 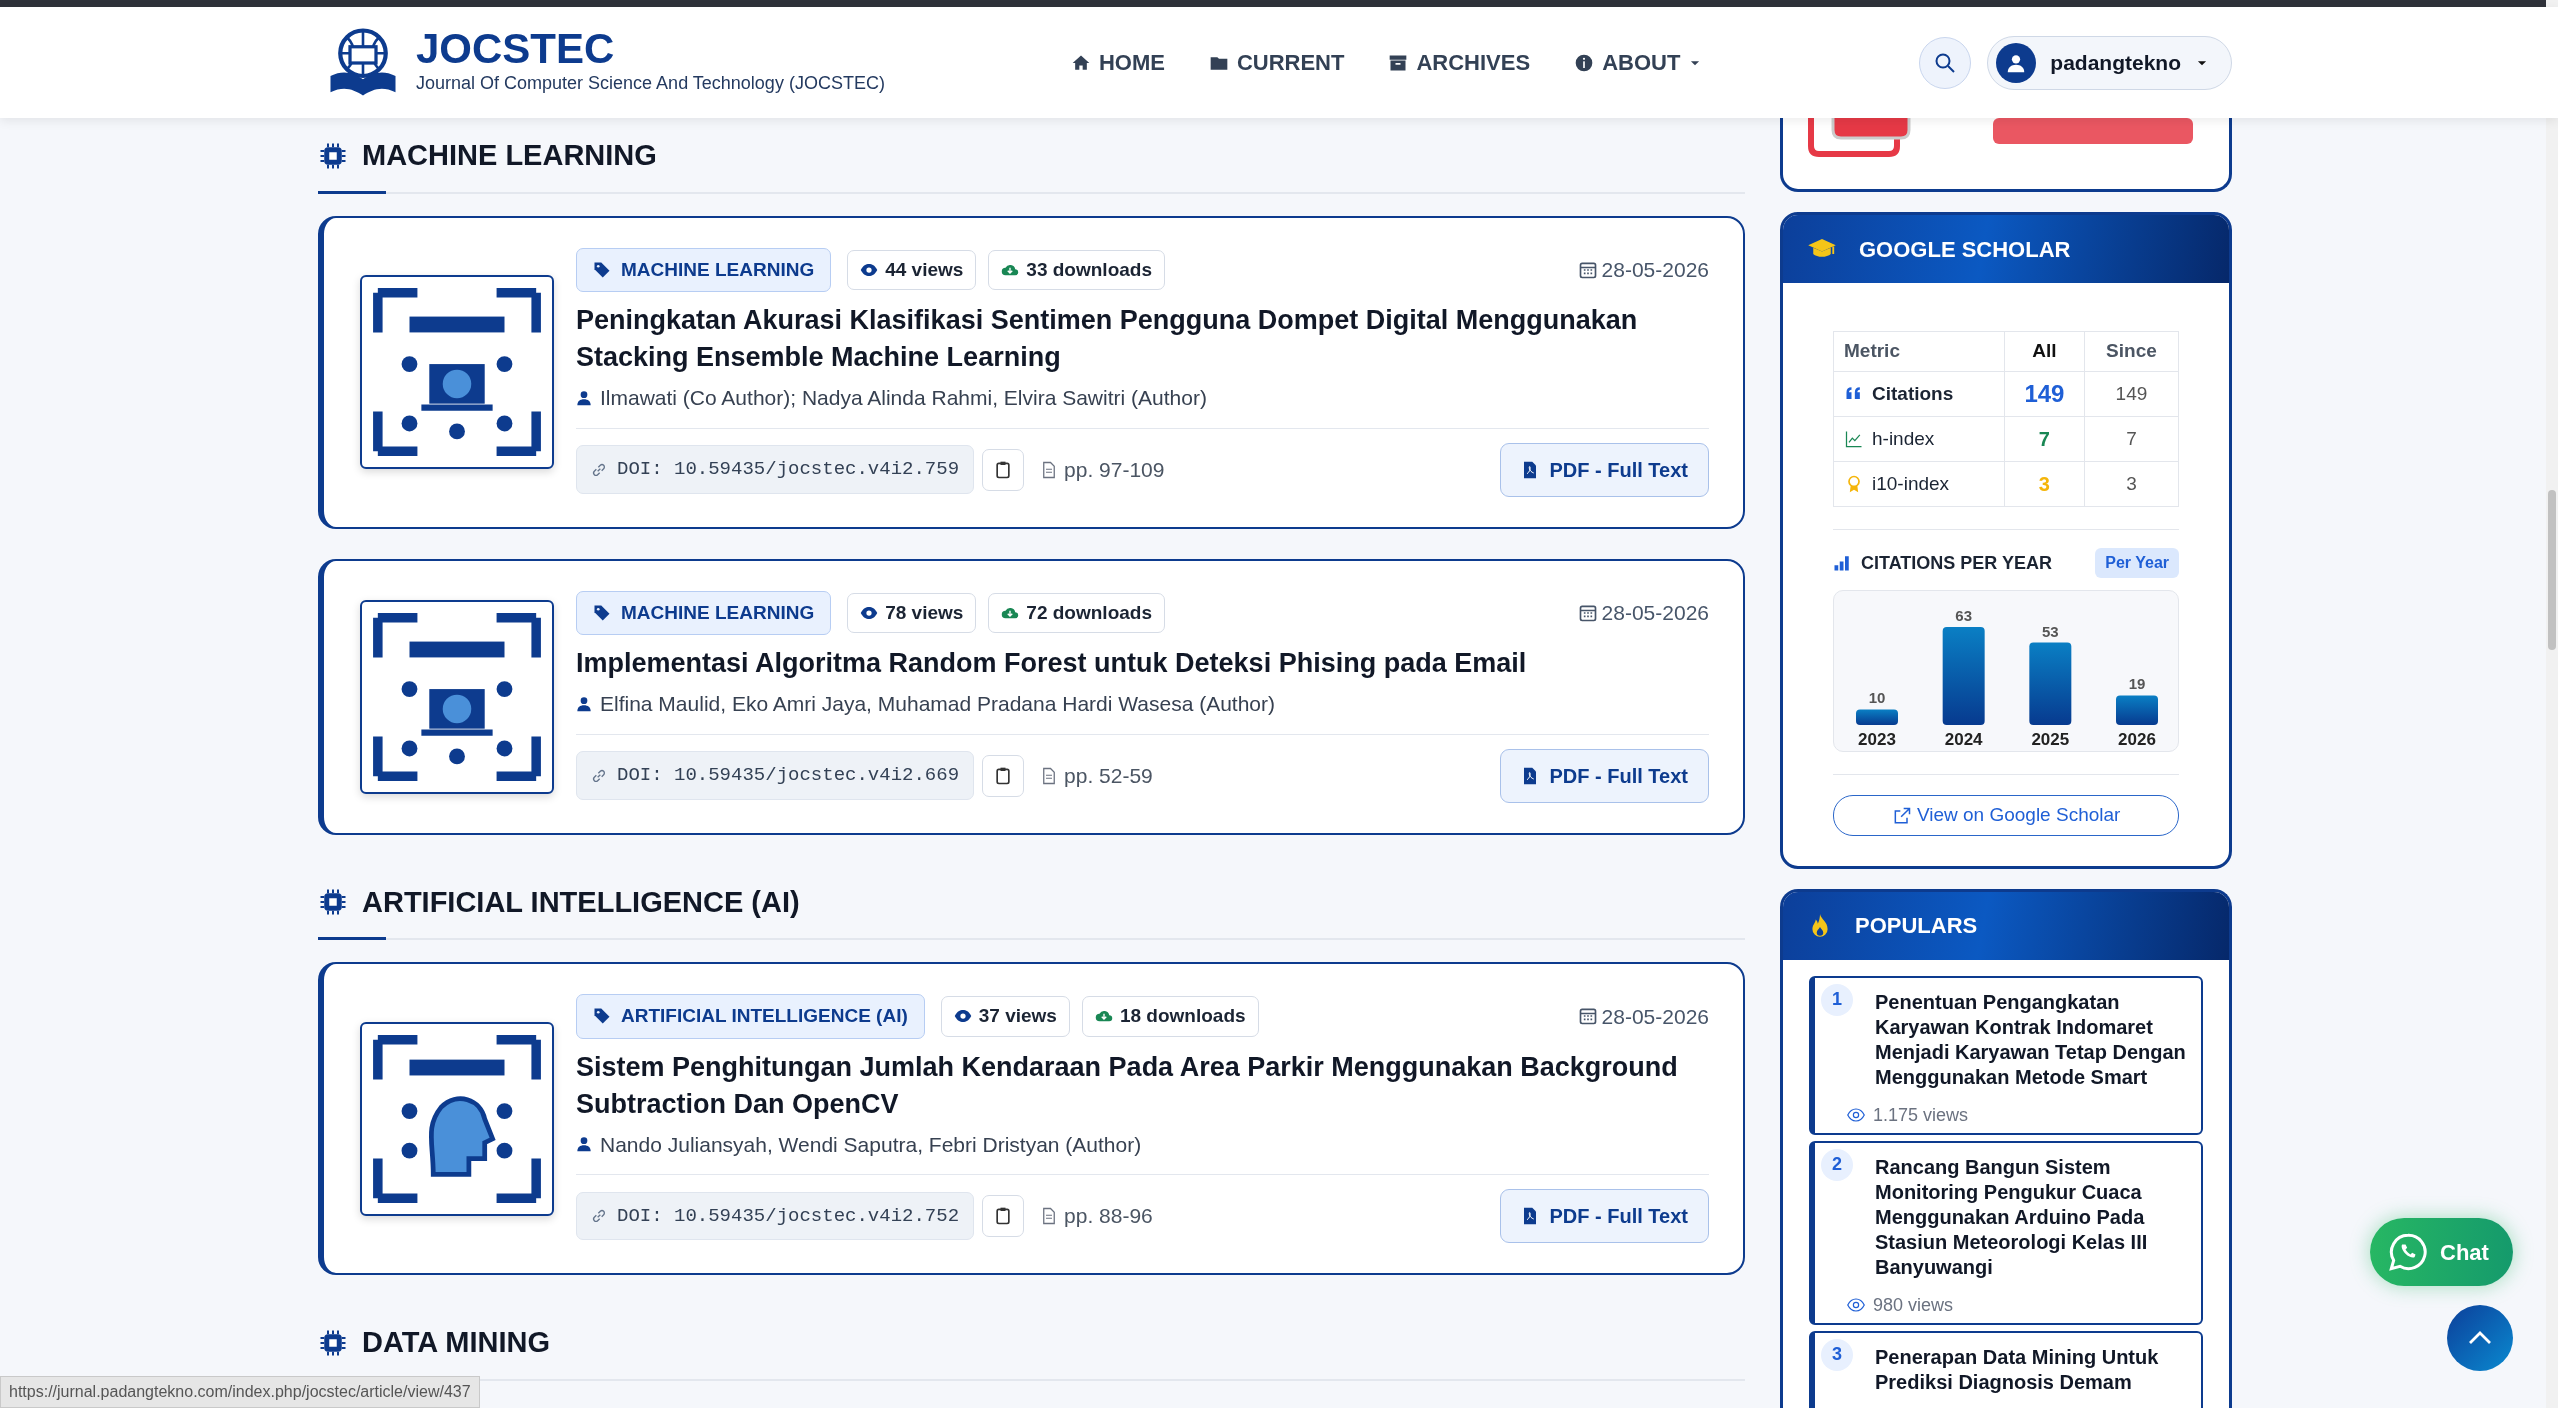 I want to click on value-label: 63, so click(x=1963, y=615).